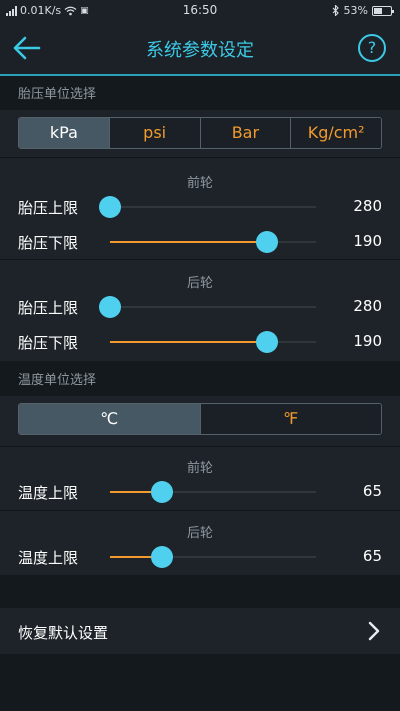 The image size is (400, 711). I want to click on temperature-front-upper-row: 温度上限 65, so click(200, 492).